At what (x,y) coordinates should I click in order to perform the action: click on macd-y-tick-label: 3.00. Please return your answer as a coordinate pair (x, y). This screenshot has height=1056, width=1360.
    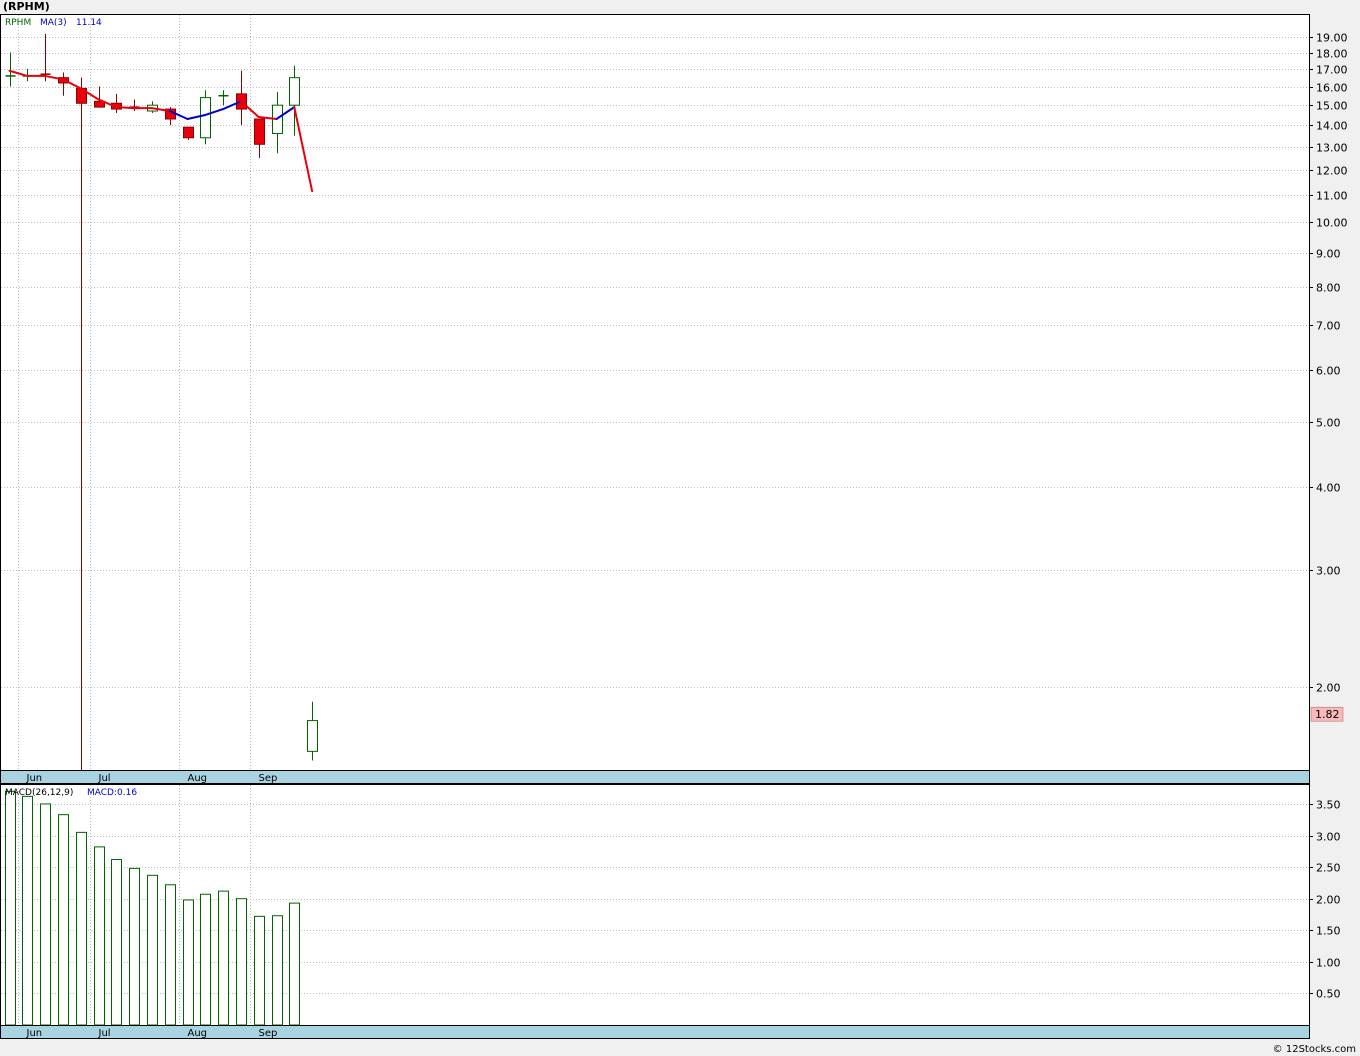
    Looking at the image, I should click on (1328, 837).